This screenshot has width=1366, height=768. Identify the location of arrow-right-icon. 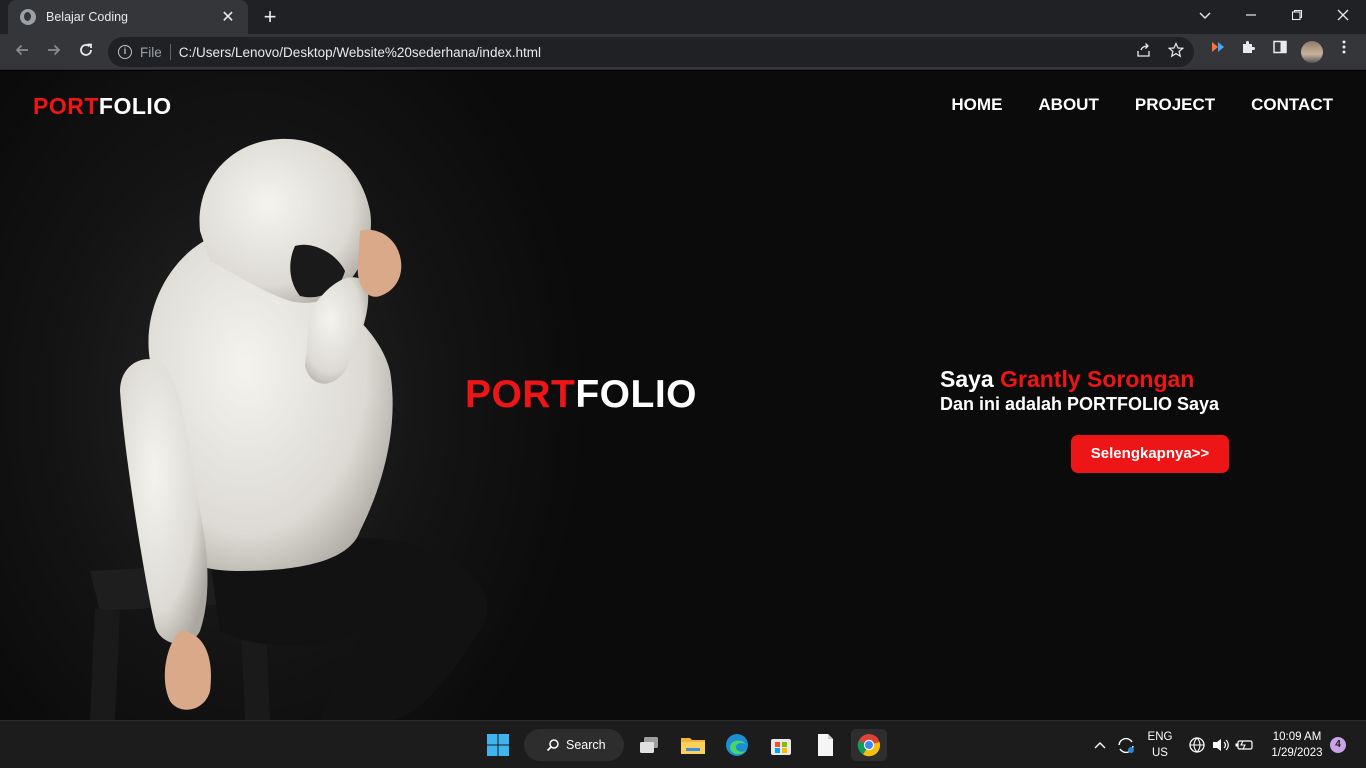
(54, 50).